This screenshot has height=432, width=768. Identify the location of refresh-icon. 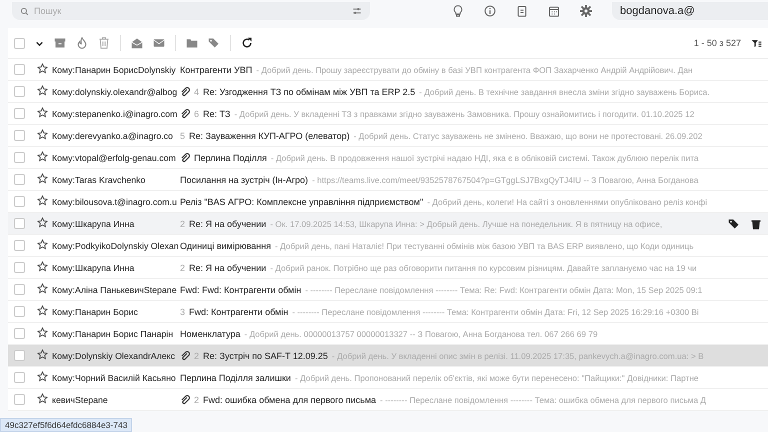
(247, 43).